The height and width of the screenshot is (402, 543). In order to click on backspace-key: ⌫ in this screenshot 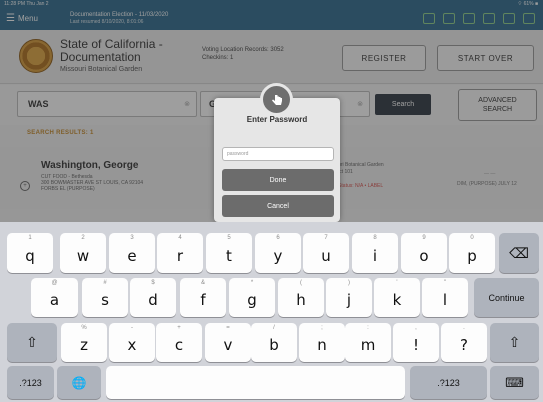, I will do `click(519, 253)`.